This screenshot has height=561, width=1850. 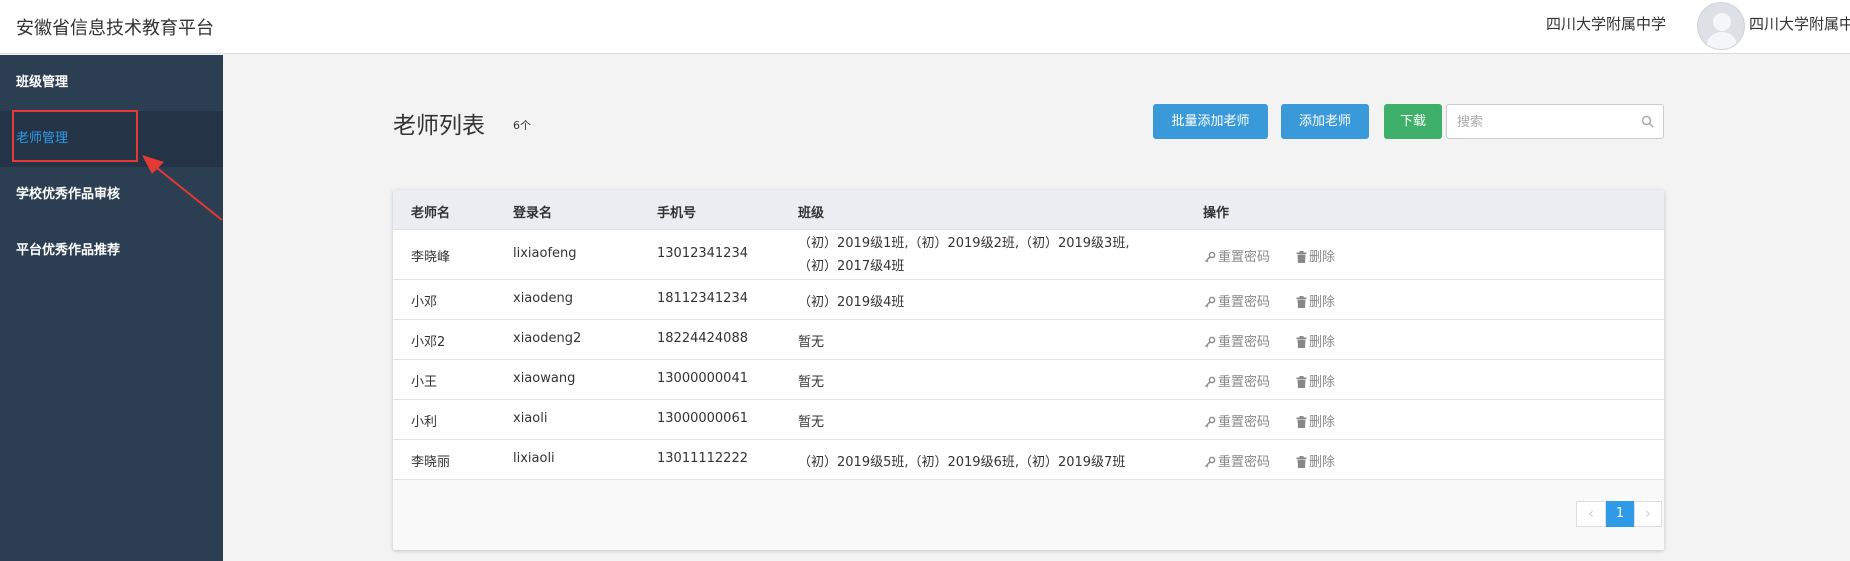 I want to click on teacher-name: 小利, so click(x=424, y=422).